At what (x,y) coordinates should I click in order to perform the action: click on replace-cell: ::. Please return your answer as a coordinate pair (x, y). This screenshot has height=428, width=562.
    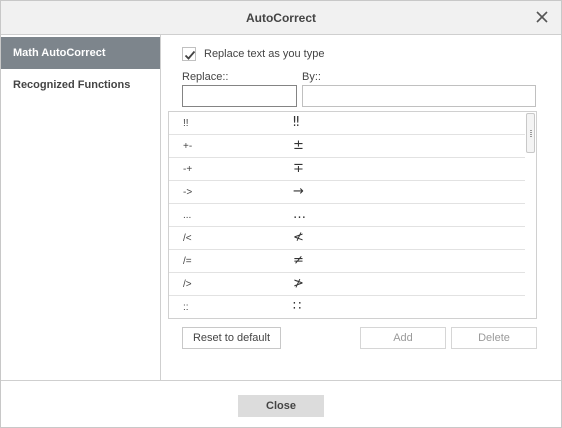
    Looking at the image, I should click on (186, 307).